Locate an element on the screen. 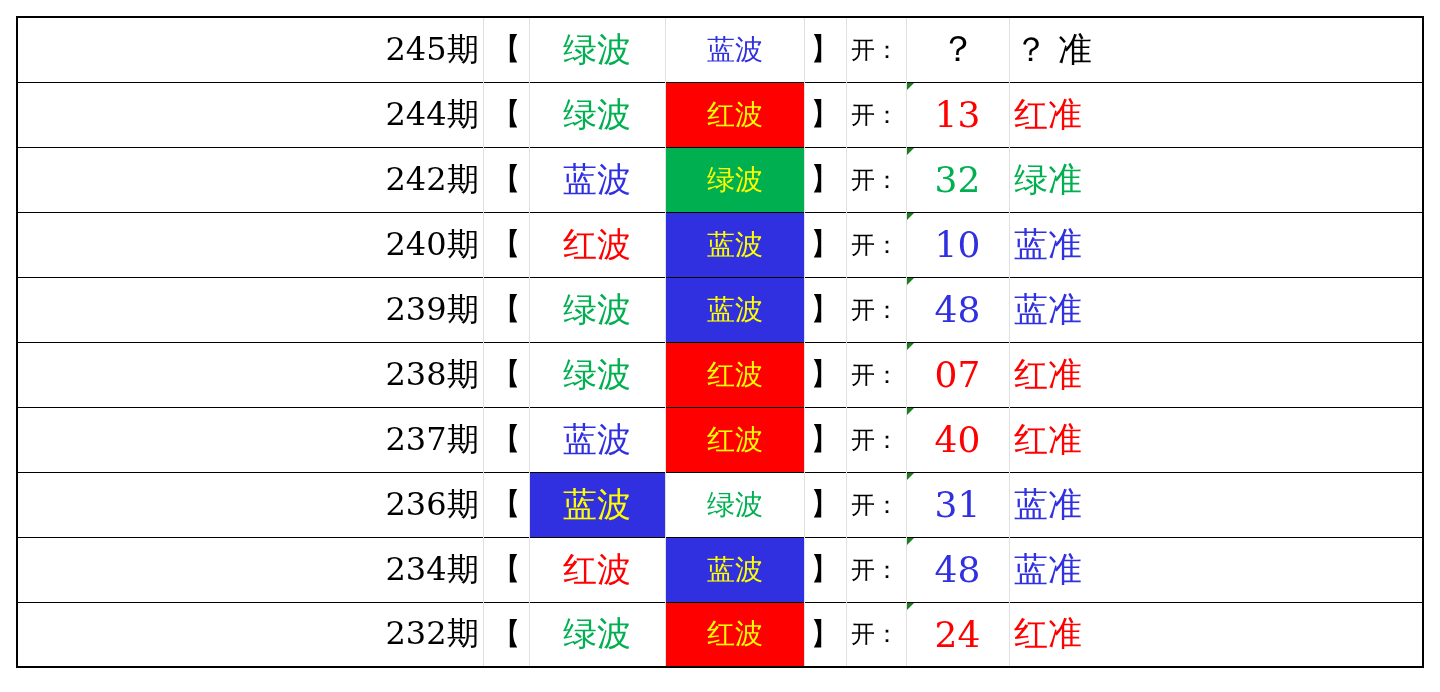 The width and height of the screenshot is (1440, 692). number-cell: 31 is located at coordinates (957, 504).